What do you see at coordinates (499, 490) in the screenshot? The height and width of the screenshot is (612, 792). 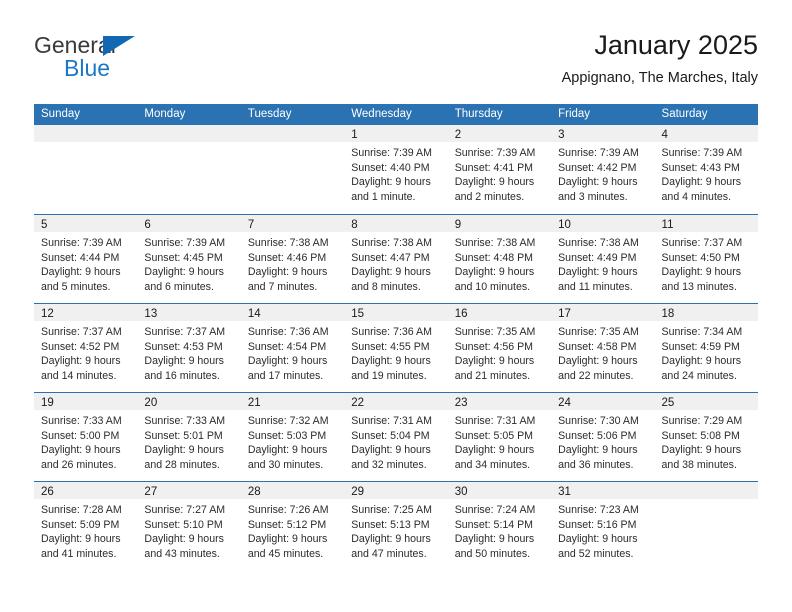 I see `day-number-band: 30` at bounding box center [499, 490].